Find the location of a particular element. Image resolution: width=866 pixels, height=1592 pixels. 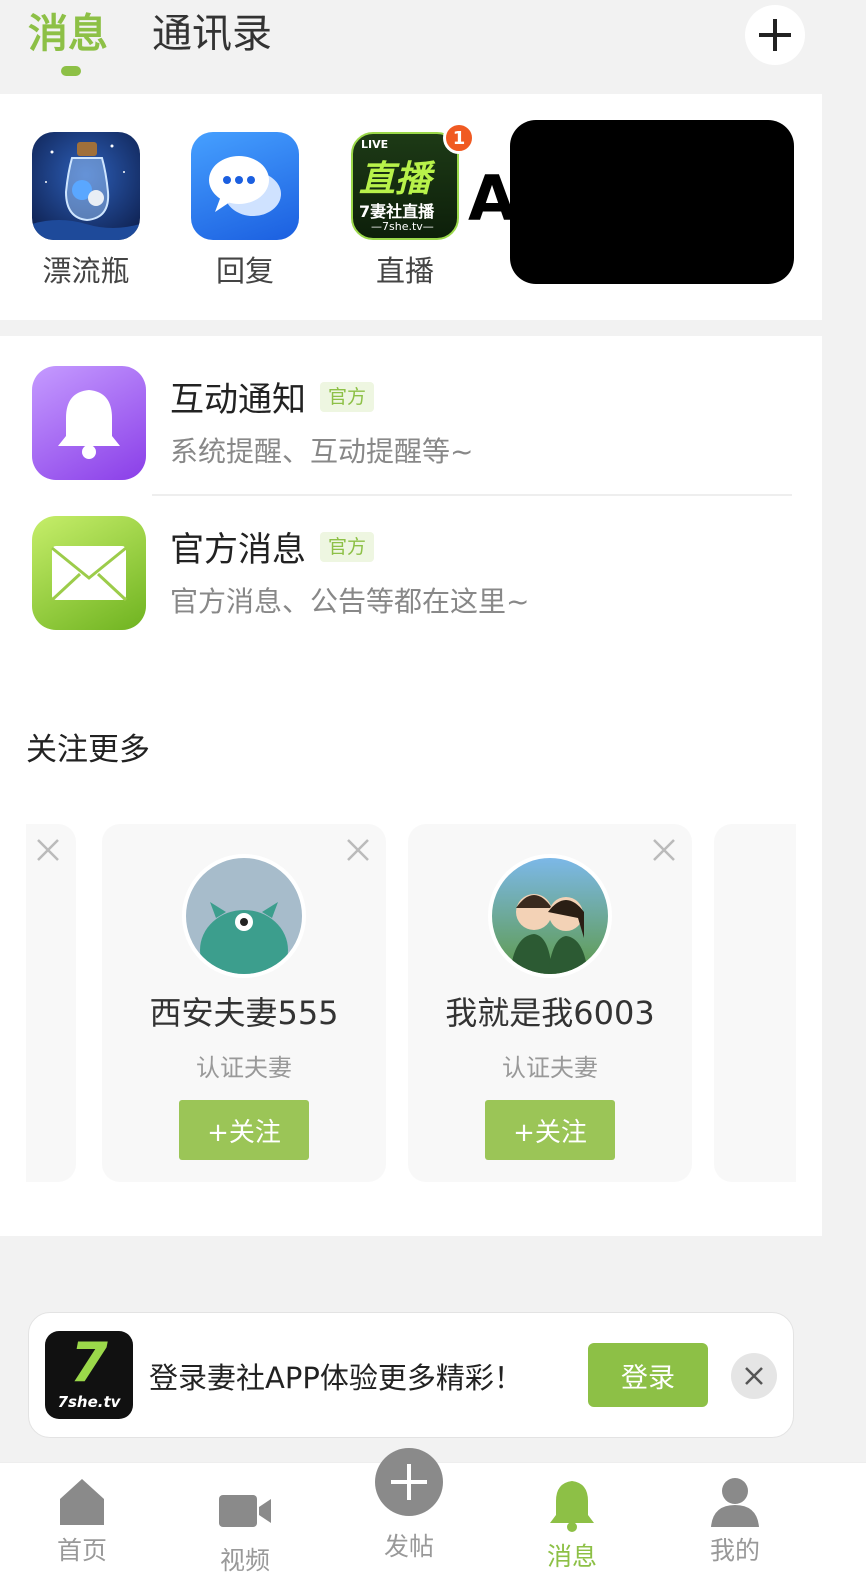

notification-subtitle: 系统提醒、互动提醒等~ is located at coordinates (322, 451).